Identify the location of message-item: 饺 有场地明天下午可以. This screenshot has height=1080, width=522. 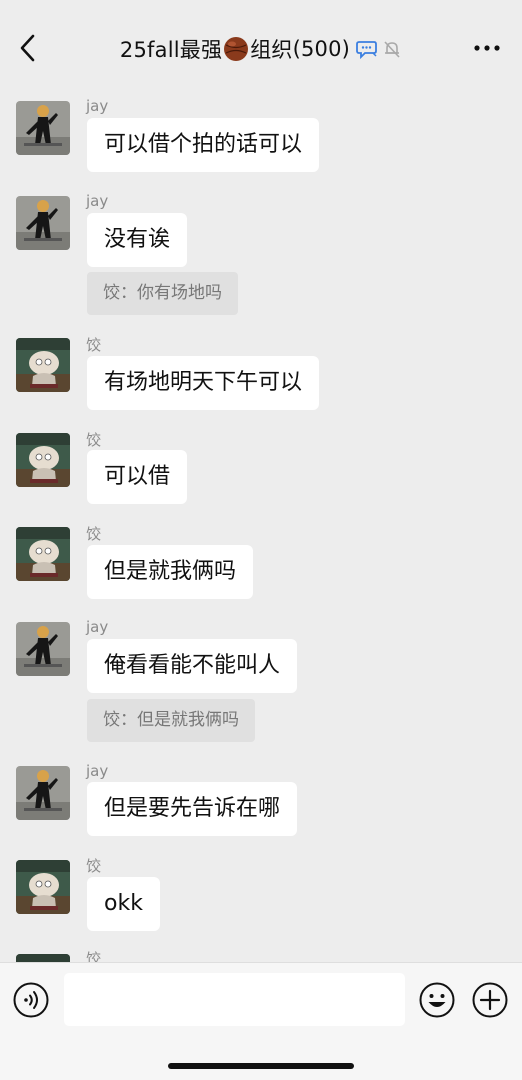
(261, 374).